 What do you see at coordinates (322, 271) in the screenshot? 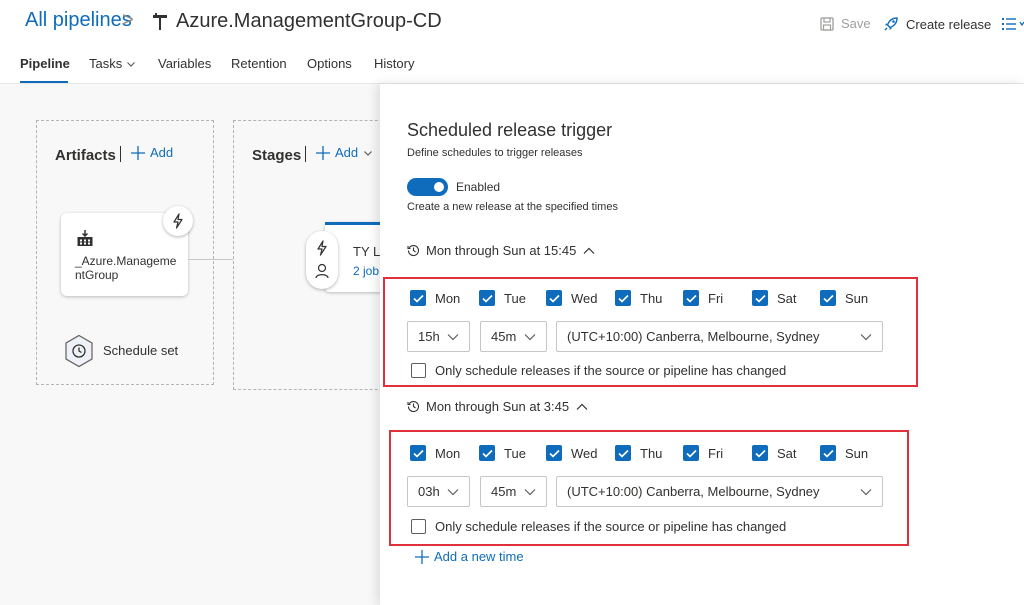
I see `person-icon` at bounding box center [322, 271].